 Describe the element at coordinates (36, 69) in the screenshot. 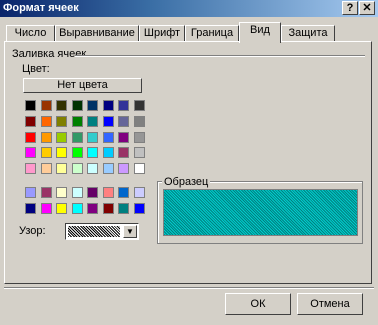

I see `color-label: Цвет:` at that location.